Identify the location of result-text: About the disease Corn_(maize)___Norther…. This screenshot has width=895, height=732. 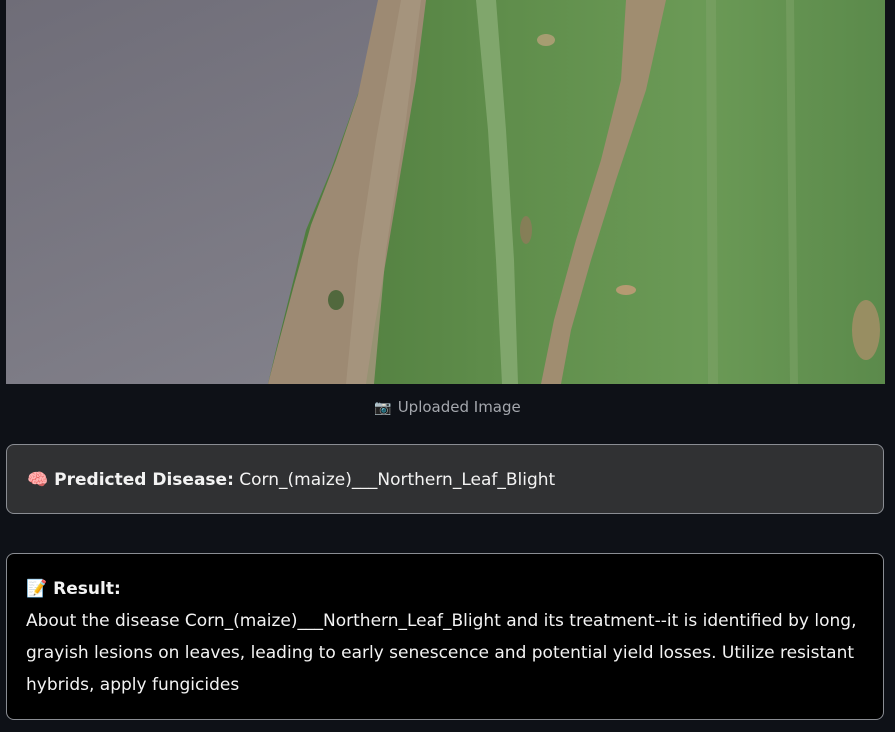
(441, 653).